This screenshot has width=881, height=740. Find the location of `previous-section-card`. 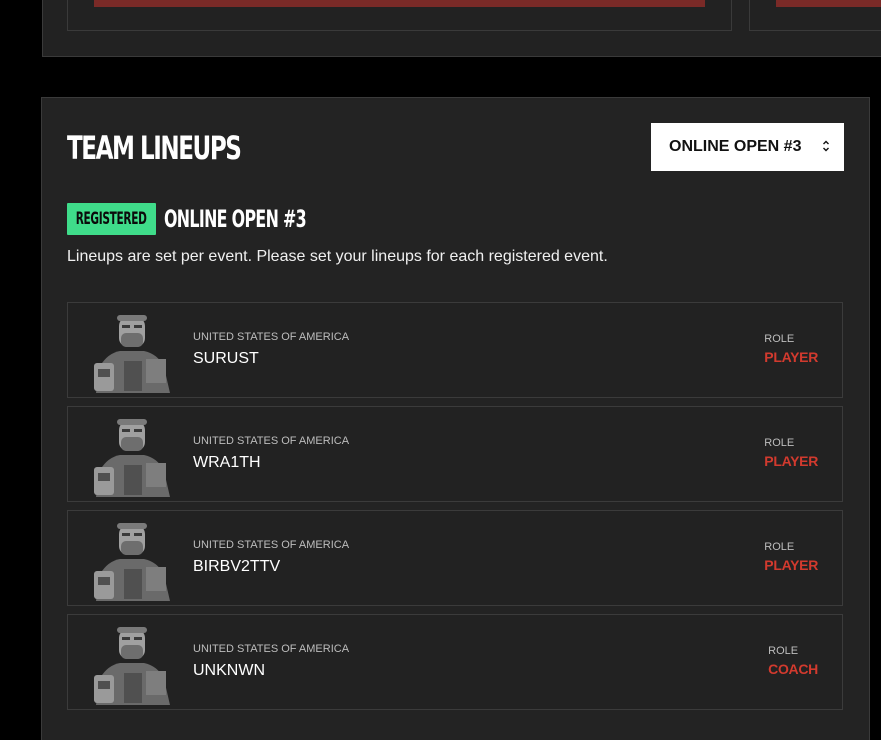

previous-section-card is located at coordinates (399, 15).